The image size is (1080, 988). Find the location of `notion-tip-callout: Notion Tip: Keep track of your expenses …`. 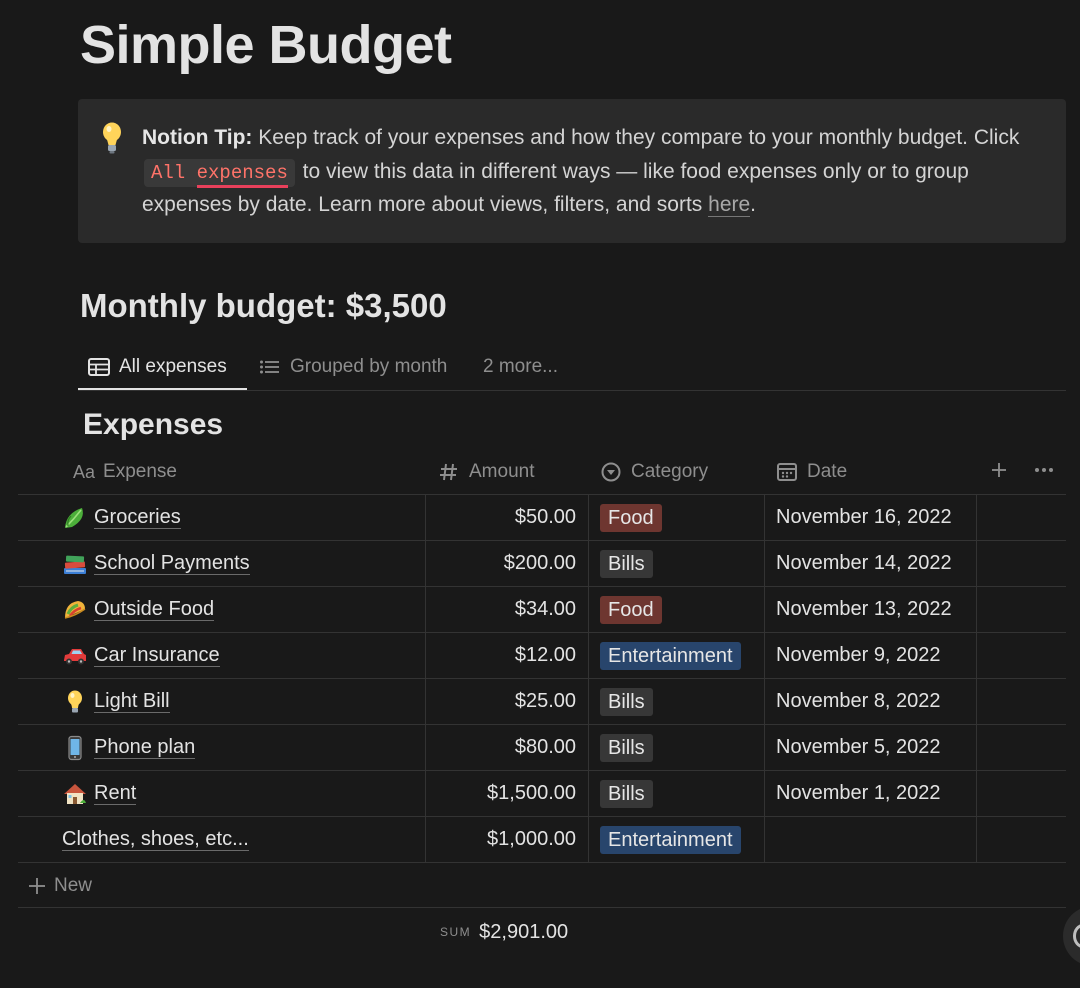

notion-tip-callout: Notion Tip: Keep track of your expenses … is located at coordinates (572, 171).